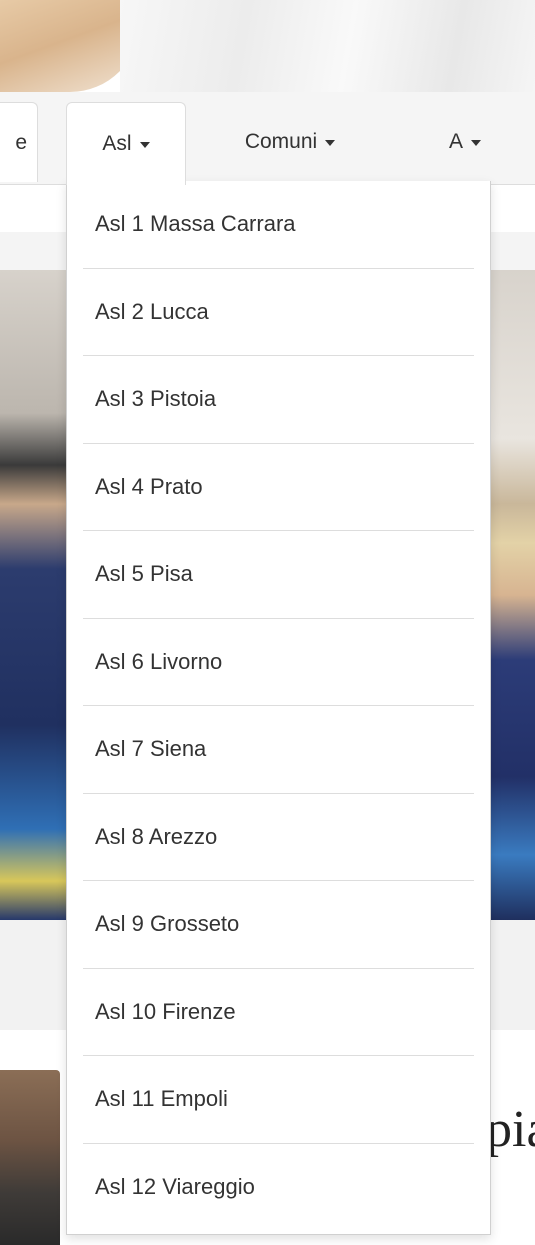 The width and height of the screenshot is (535, 1245). I want to click on banner-image-cloth, so click(327, 46).